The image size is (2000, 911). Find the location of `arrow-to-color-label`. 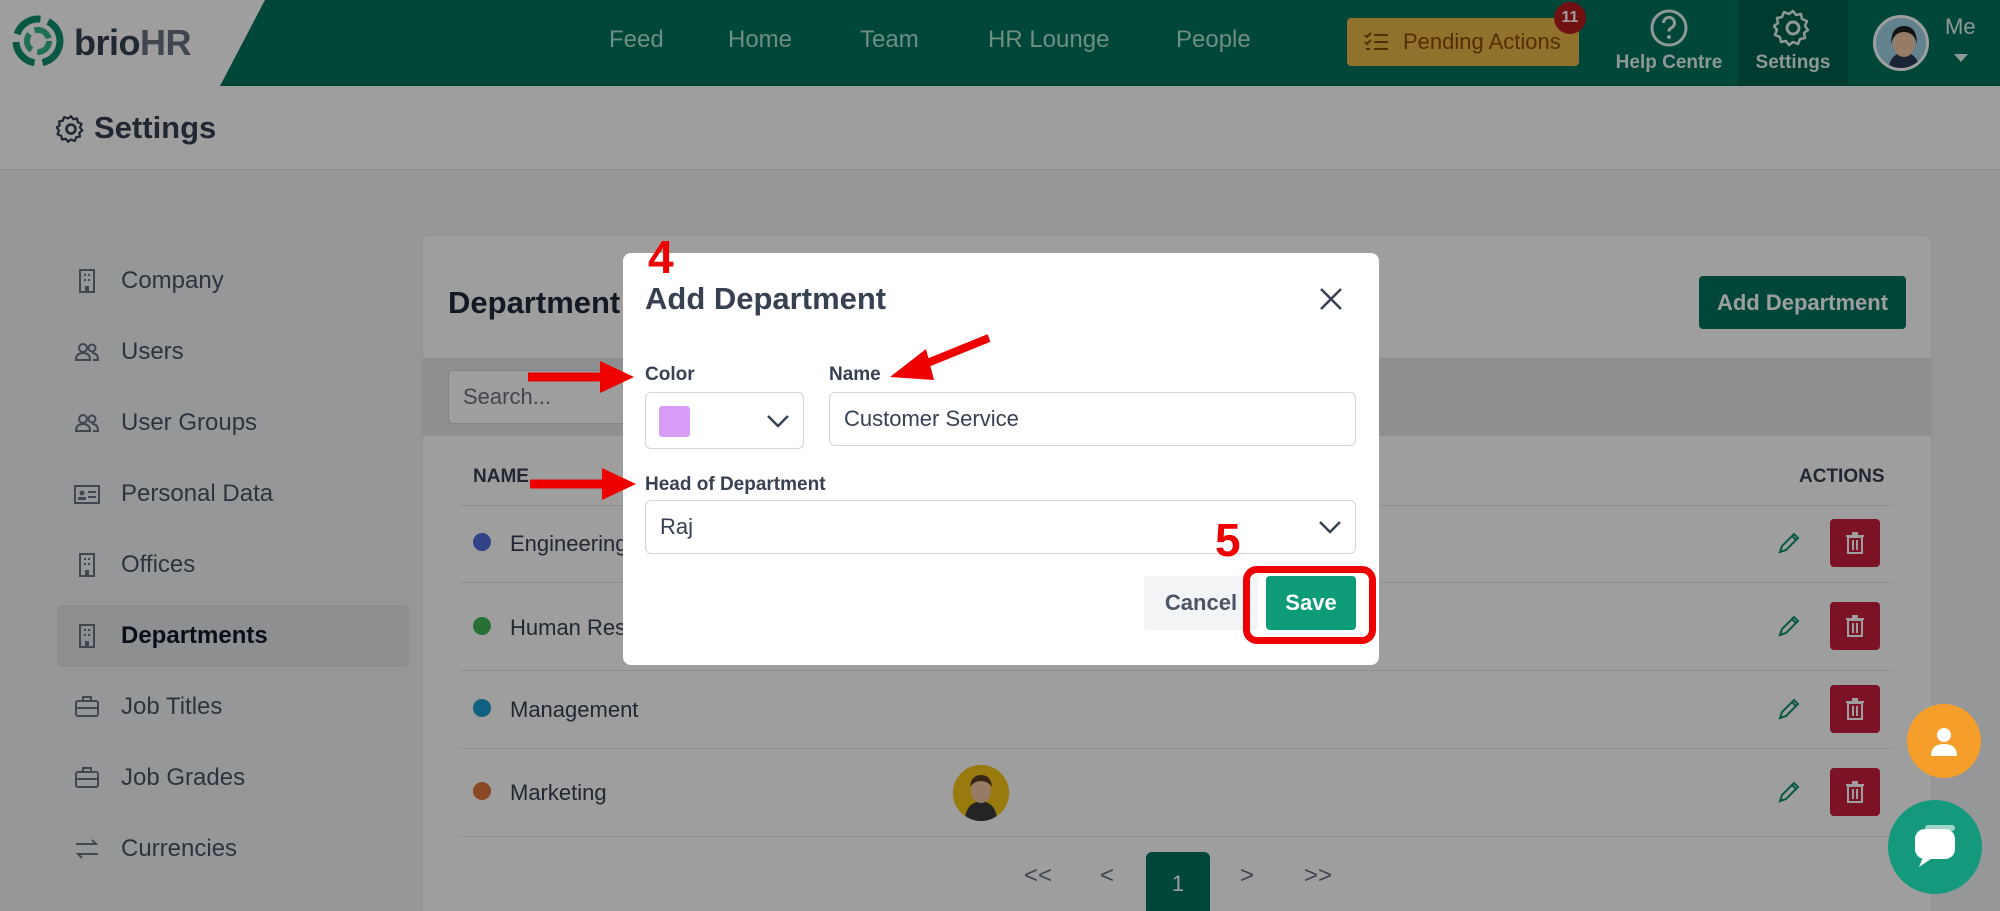

arrow-to-color-label is located at coordinates (581, 377).